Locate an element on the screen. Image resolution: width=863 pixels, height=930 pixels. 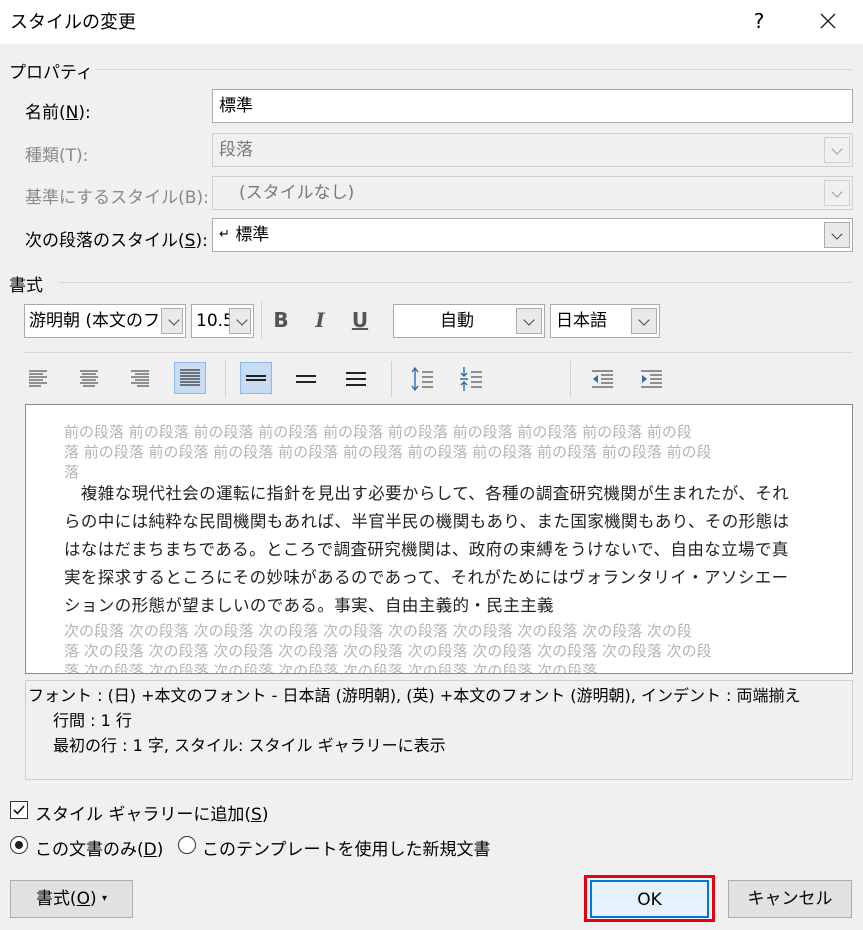
dropdown-arrow-icon: ▾ is located at coordinates (105, 898).